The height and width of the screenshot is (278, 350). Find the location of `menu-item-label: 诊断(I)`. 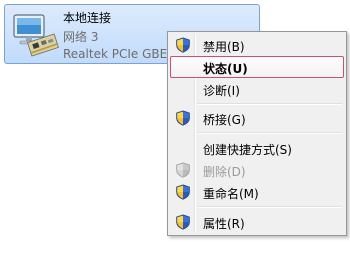

menu-item-label: 诊断(I) is located at coordinates (221, 91).